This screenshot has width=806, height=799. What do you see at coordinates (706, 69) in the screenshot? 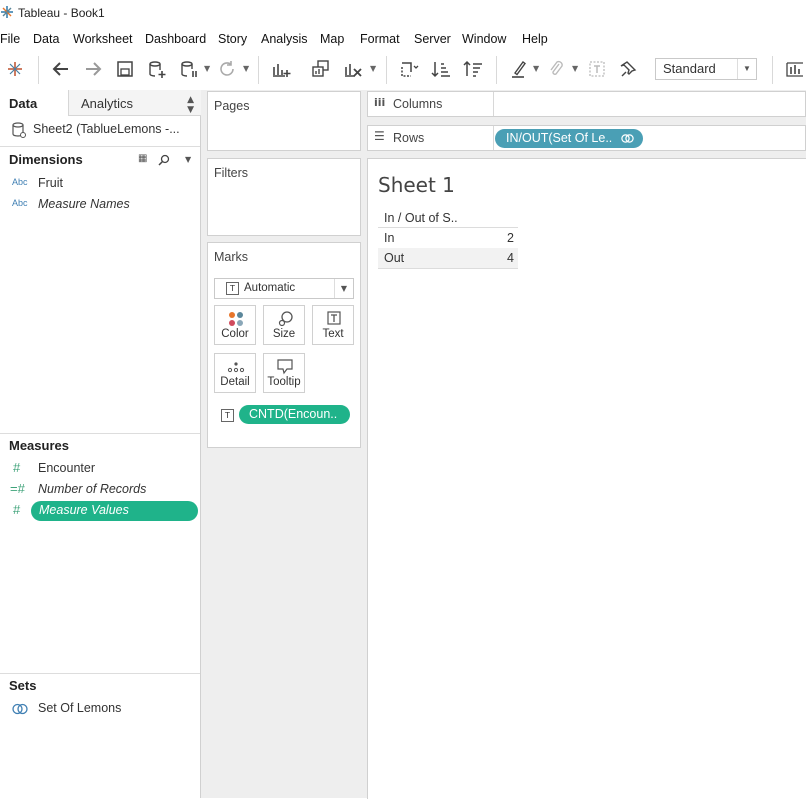
I see `fit-mode-select: Standard ▼` at bounding box center [706, 69].